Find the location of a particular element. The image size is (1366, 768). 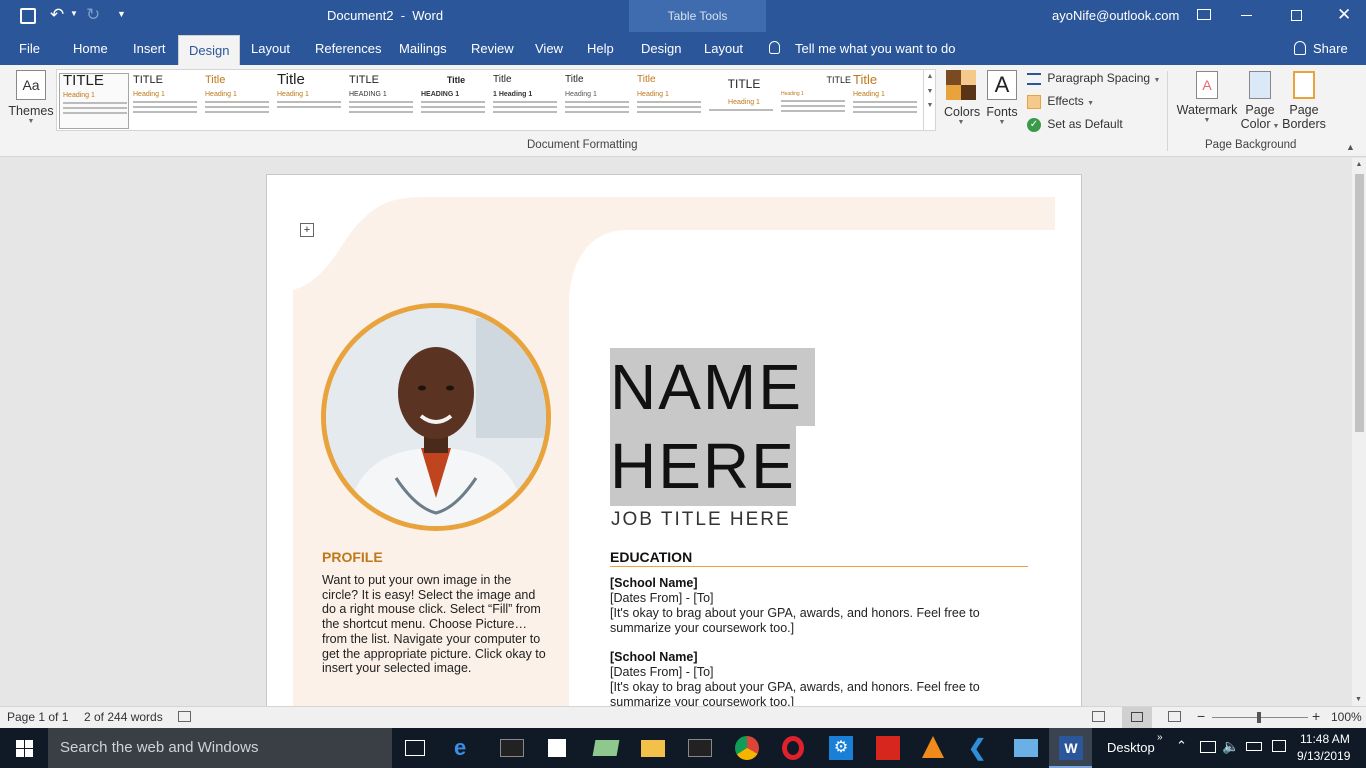

account-name: ayoNife@outlook.com is located at coordinates (1115, 15).